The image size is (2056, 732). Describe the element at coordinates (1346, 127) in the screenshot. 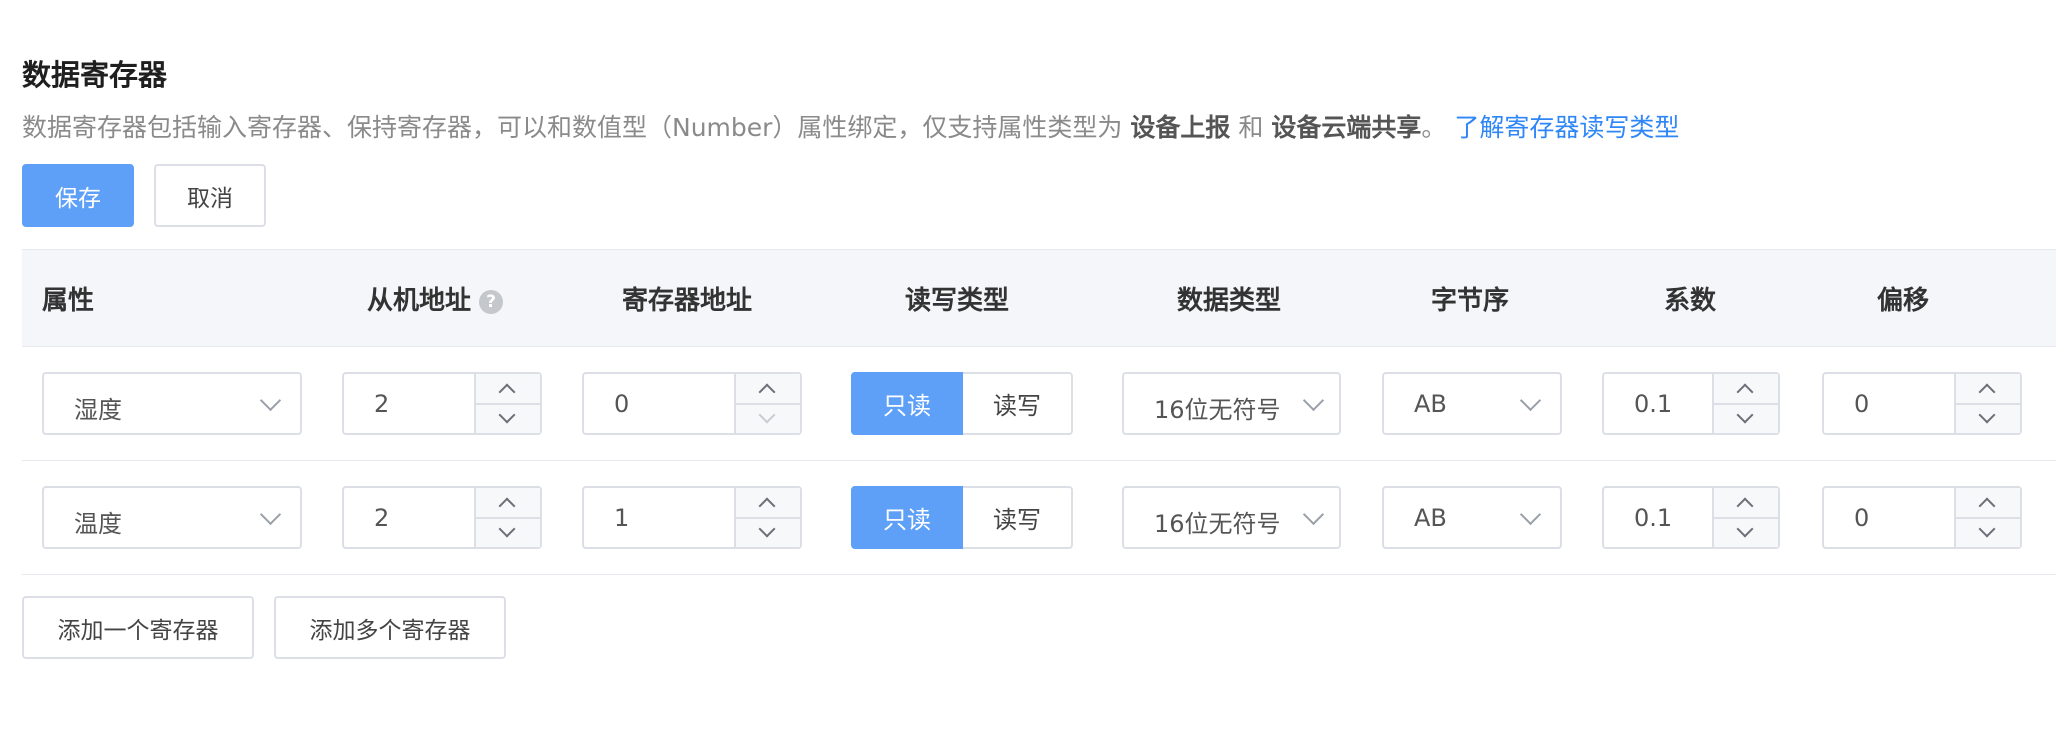

I see `property-type-cloud-shared: 设备云端共享` at that location.